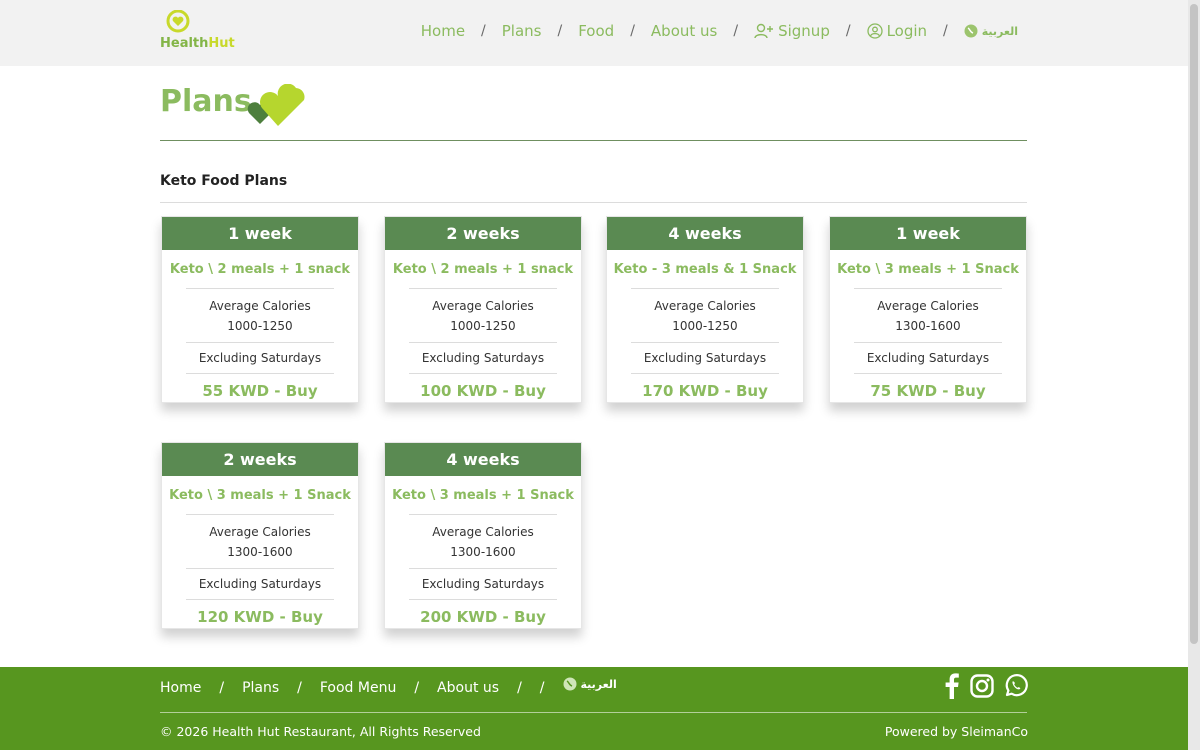  Describe the element at coordinates (952, 686) in the screenshot. I see `facebook-icon` at that location.